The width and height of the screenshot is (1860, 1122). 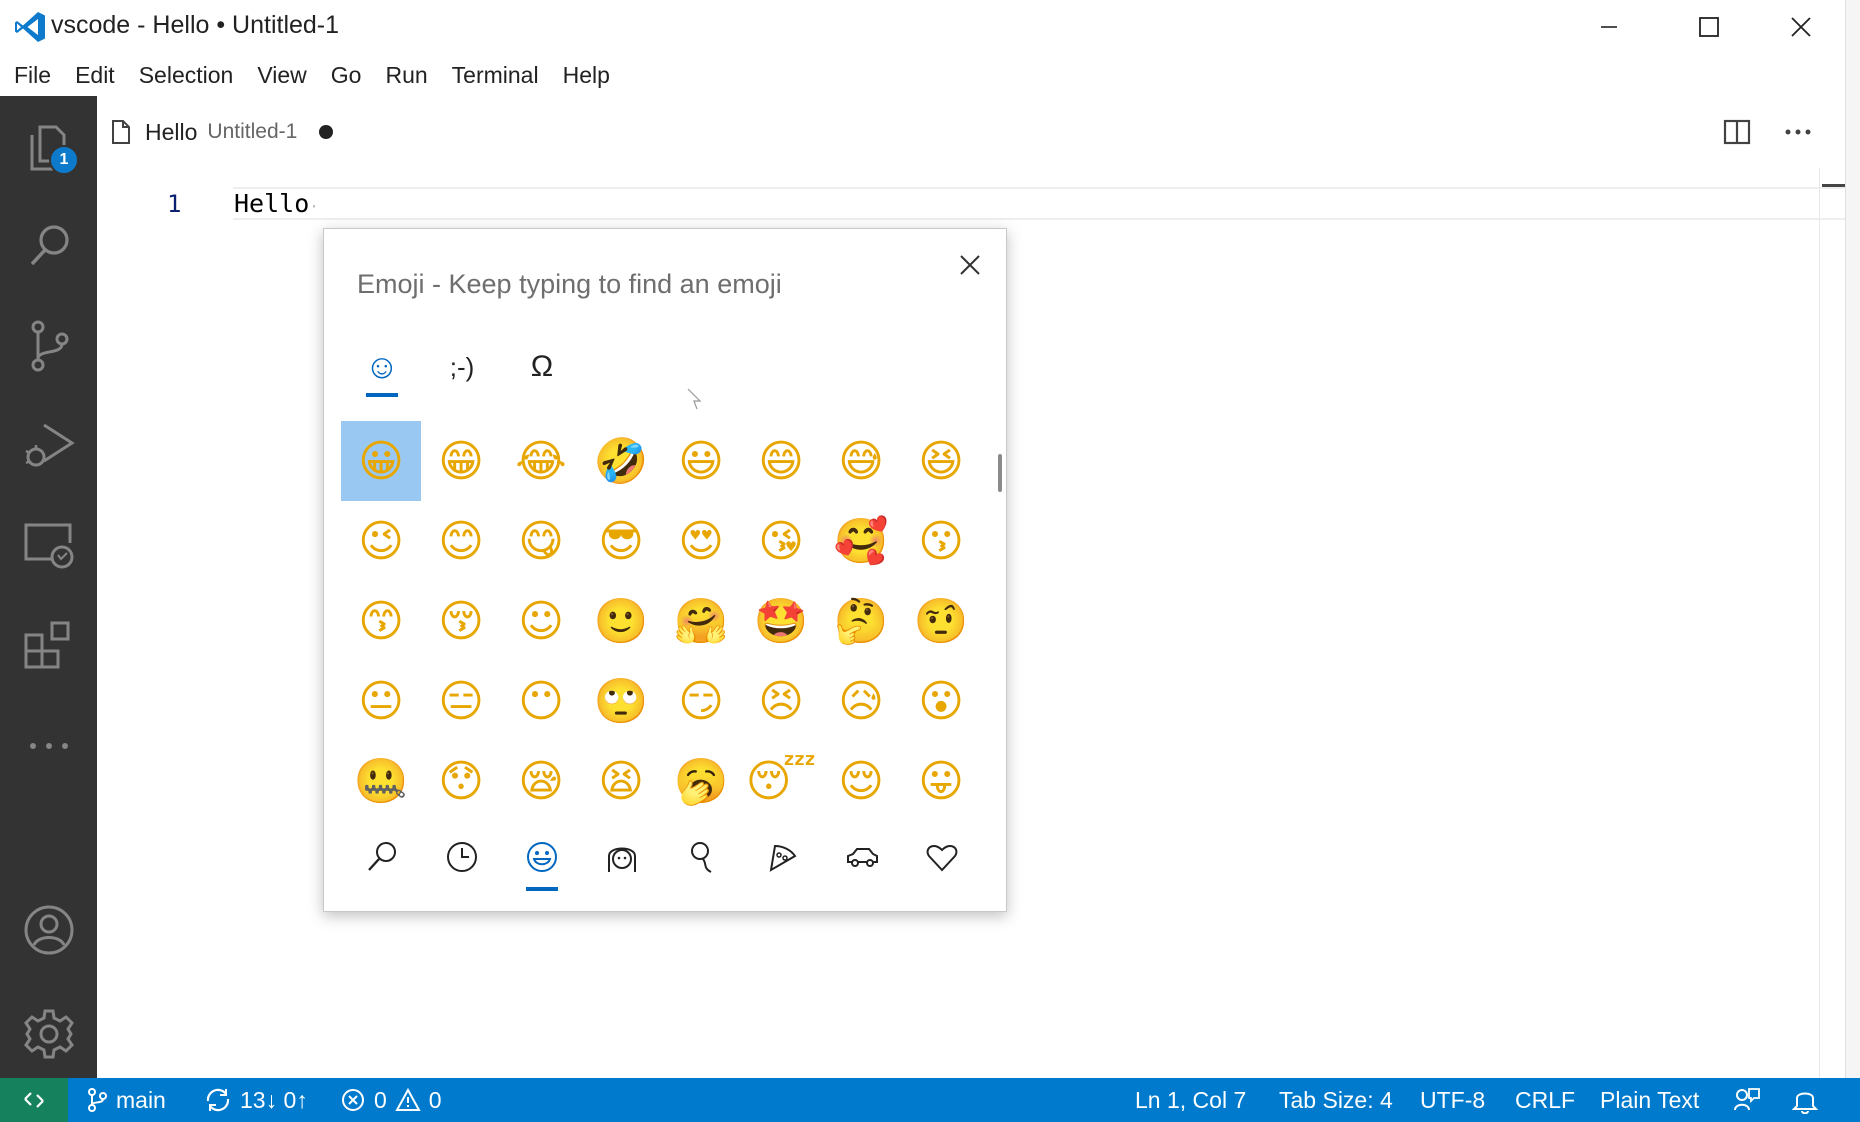 What do you see at coordinates (781, 461) in the screenshot?
I see `emoji-cell: 😄` at bounding box center [781, 461].